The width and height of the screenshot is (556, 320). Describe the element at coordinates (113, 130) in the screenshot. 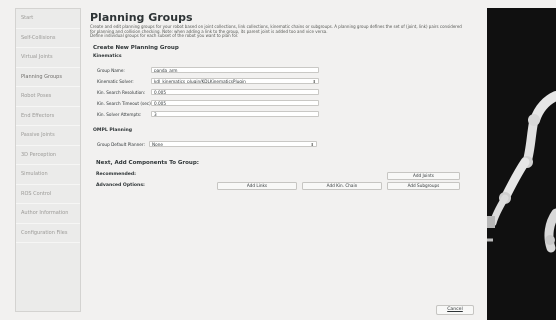

I see `ompl-planning-heading: OMPL Planning` at that location.